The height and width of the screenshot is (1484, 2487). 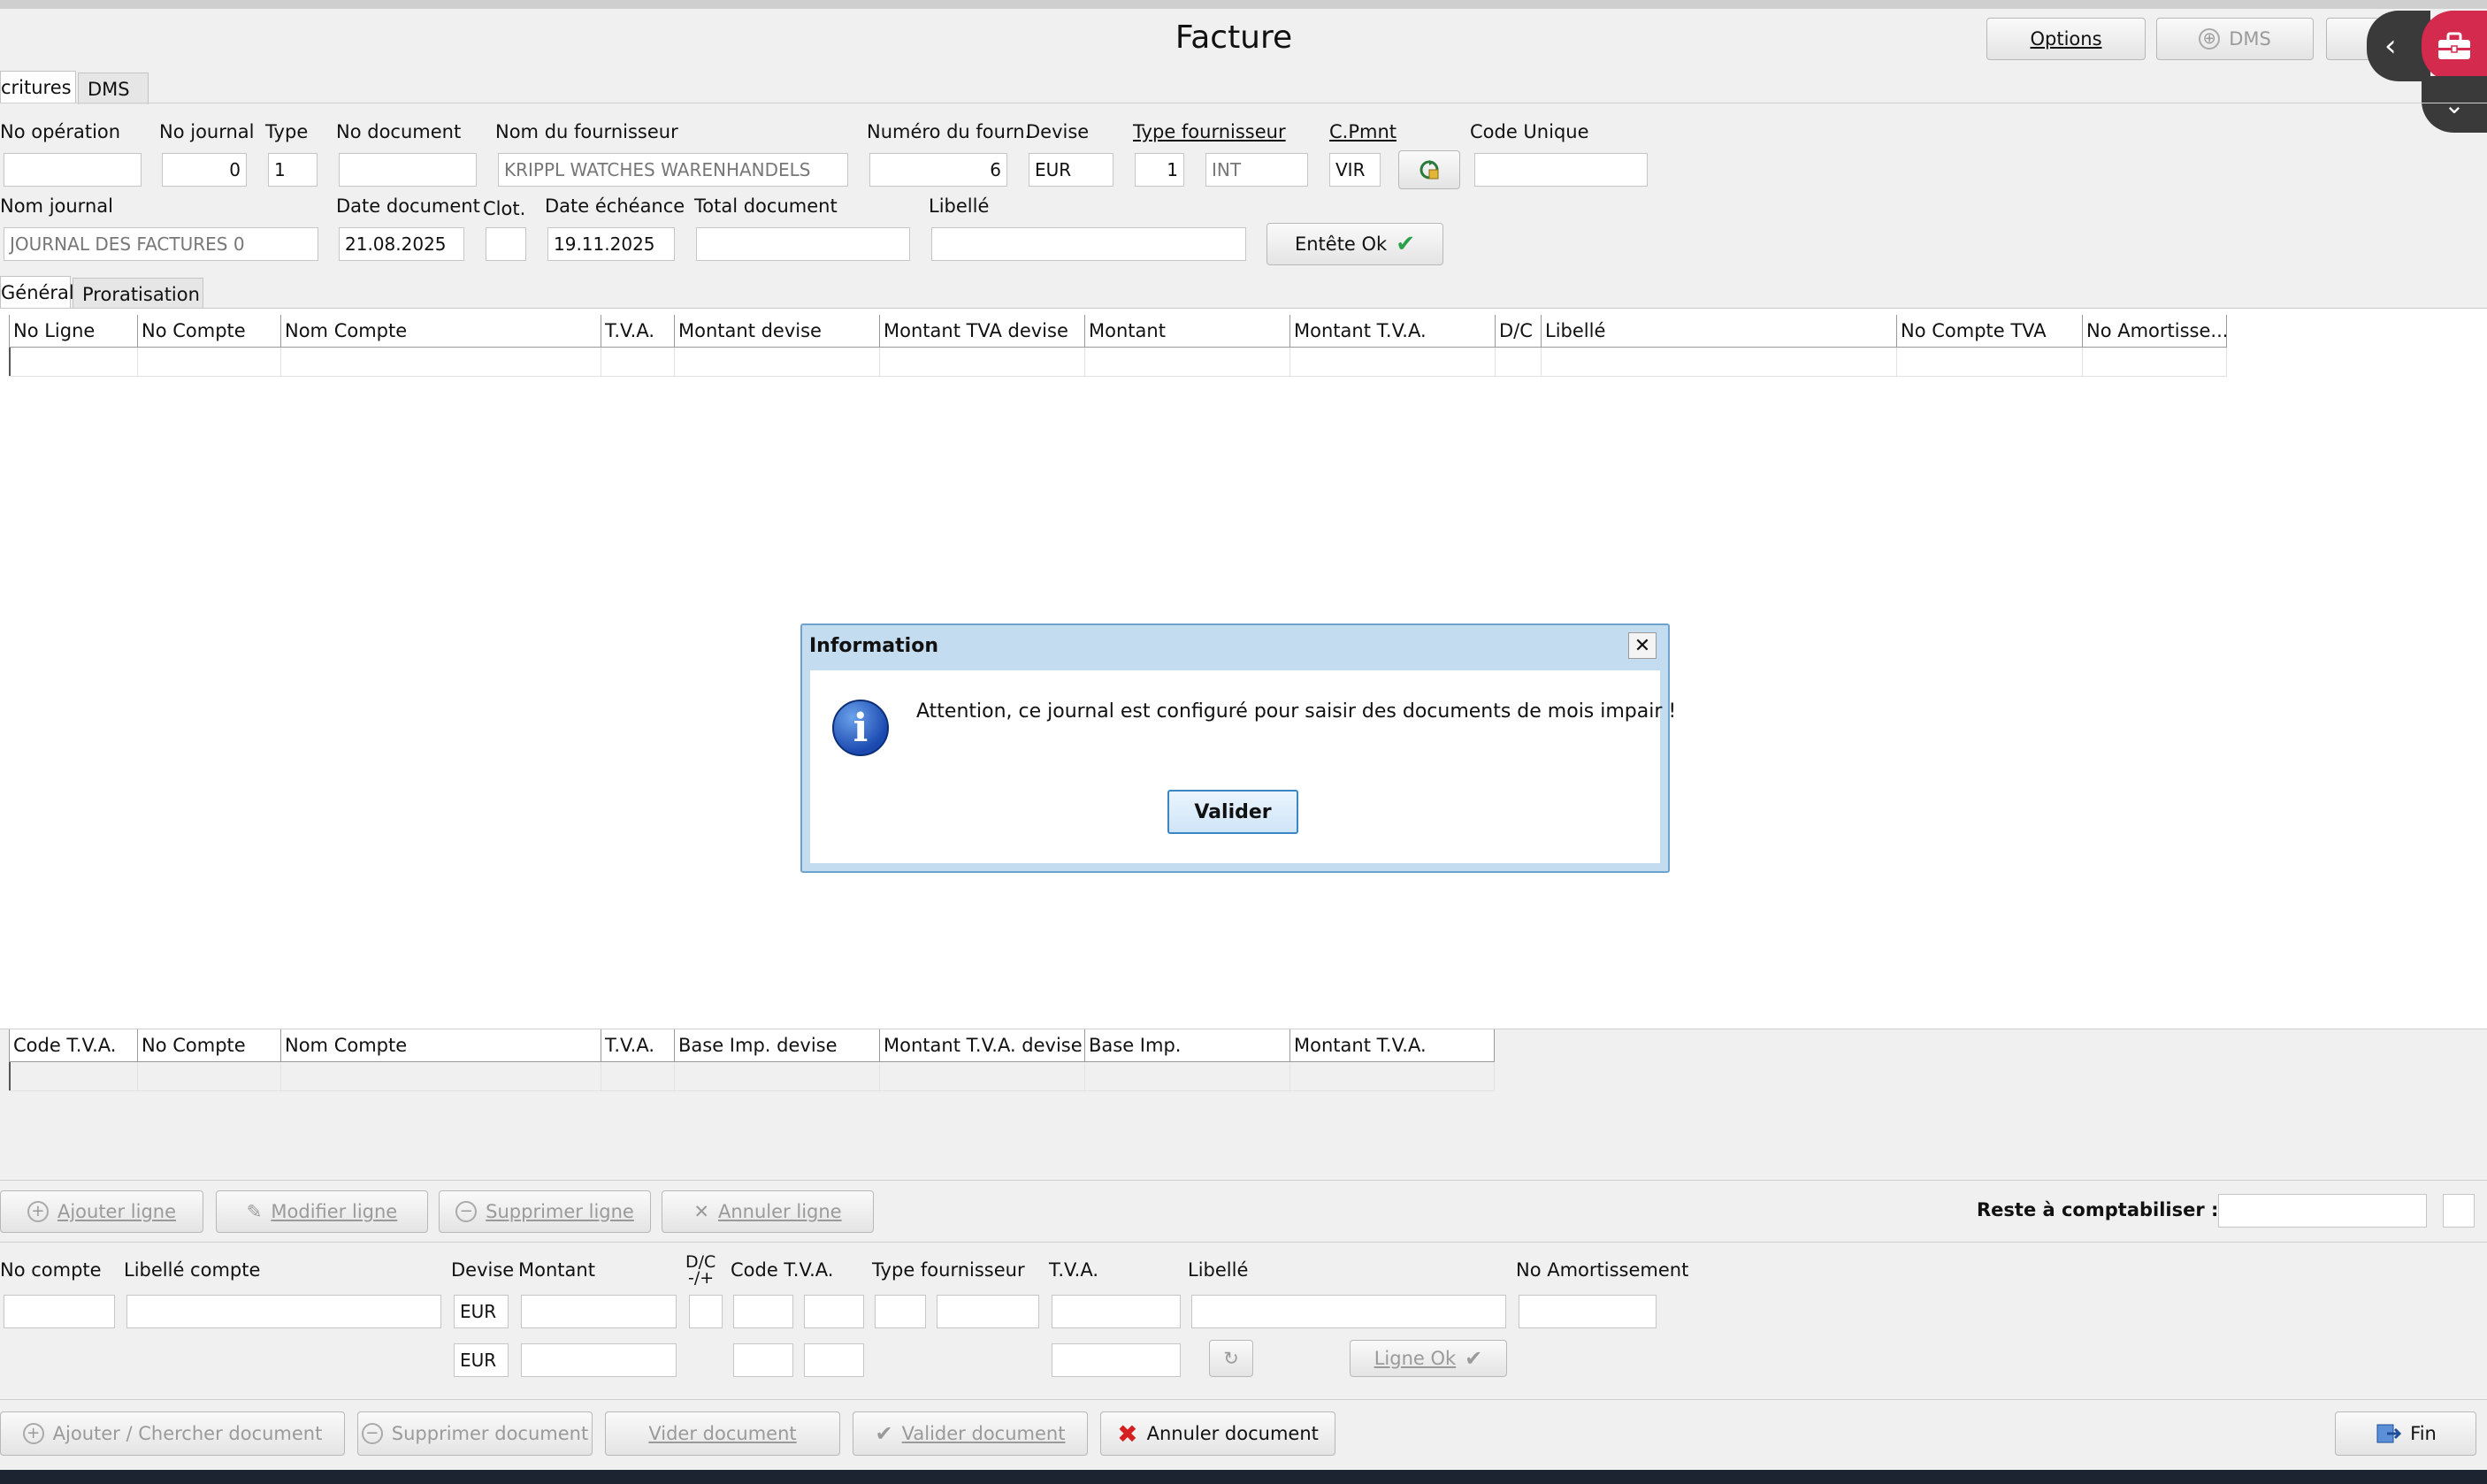 I want to click on entry-refresh-button: ↻, so click(x=1231, y=1358).